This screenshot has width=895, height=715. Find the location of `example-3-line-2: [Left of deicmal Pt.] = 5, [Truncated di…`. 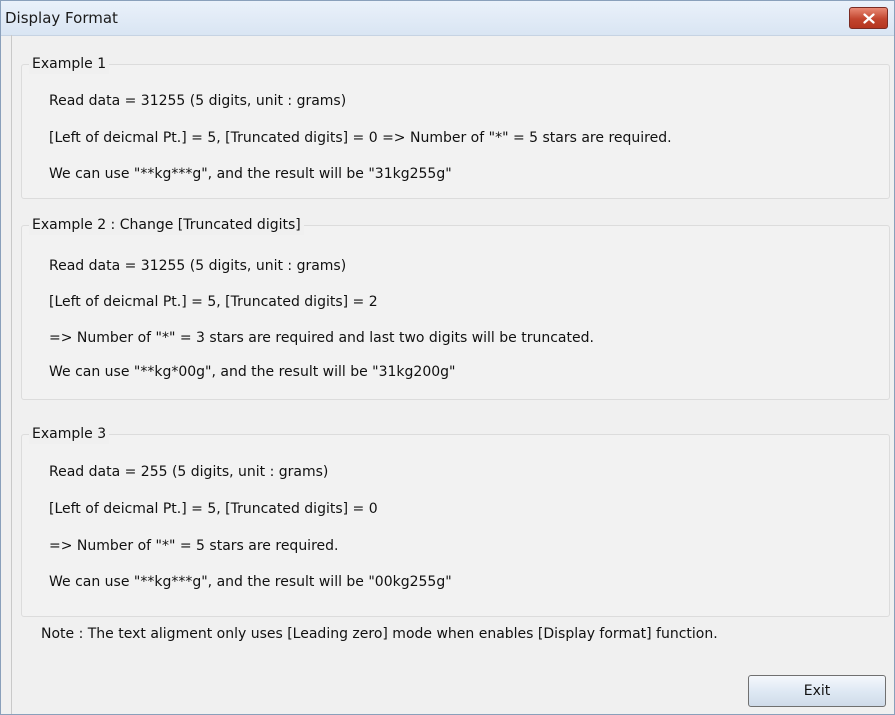

example-3-line-2: [Left of deicmal Pt.] = 5, [Truncated di… is located at coordinates (213, 509).